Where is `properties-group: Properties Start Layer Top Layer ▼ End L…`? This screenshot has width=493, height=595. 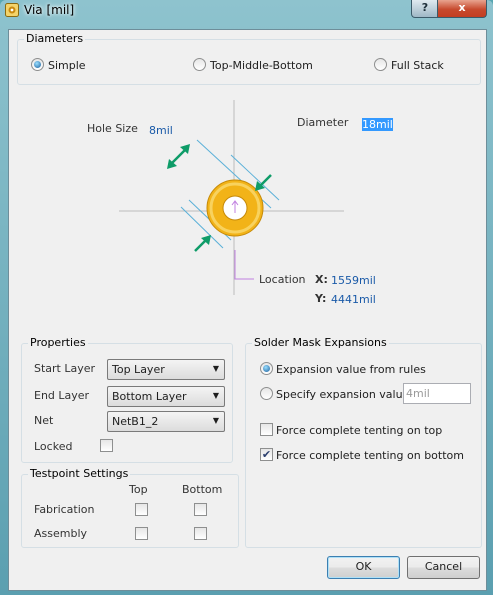 properties-group: Properties Start Layer Top Layer ▼ End L… is located at coordinates (127, 399).